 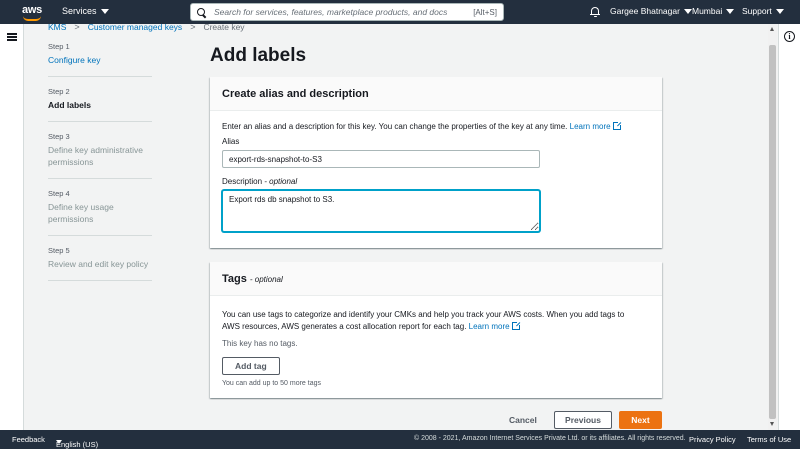 What do you see at coordinates (436, 279) in the screenshot?
I see `panel-header: Tags - optional` at bounding box center [436, 279].